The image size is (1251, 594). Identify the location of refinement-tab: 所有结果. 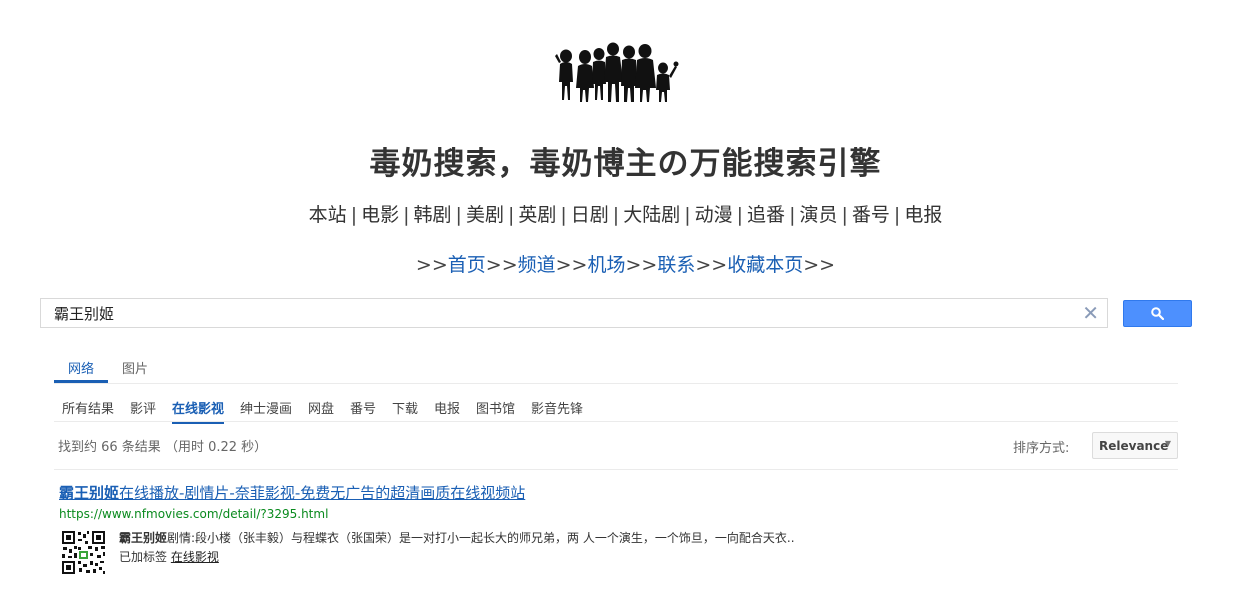
(88, 407).